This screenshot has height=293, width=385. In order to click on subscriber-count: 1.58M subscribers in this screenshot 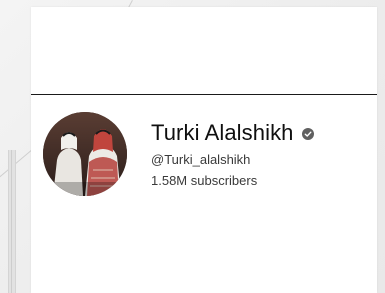, I will do `click(204, 180)`.